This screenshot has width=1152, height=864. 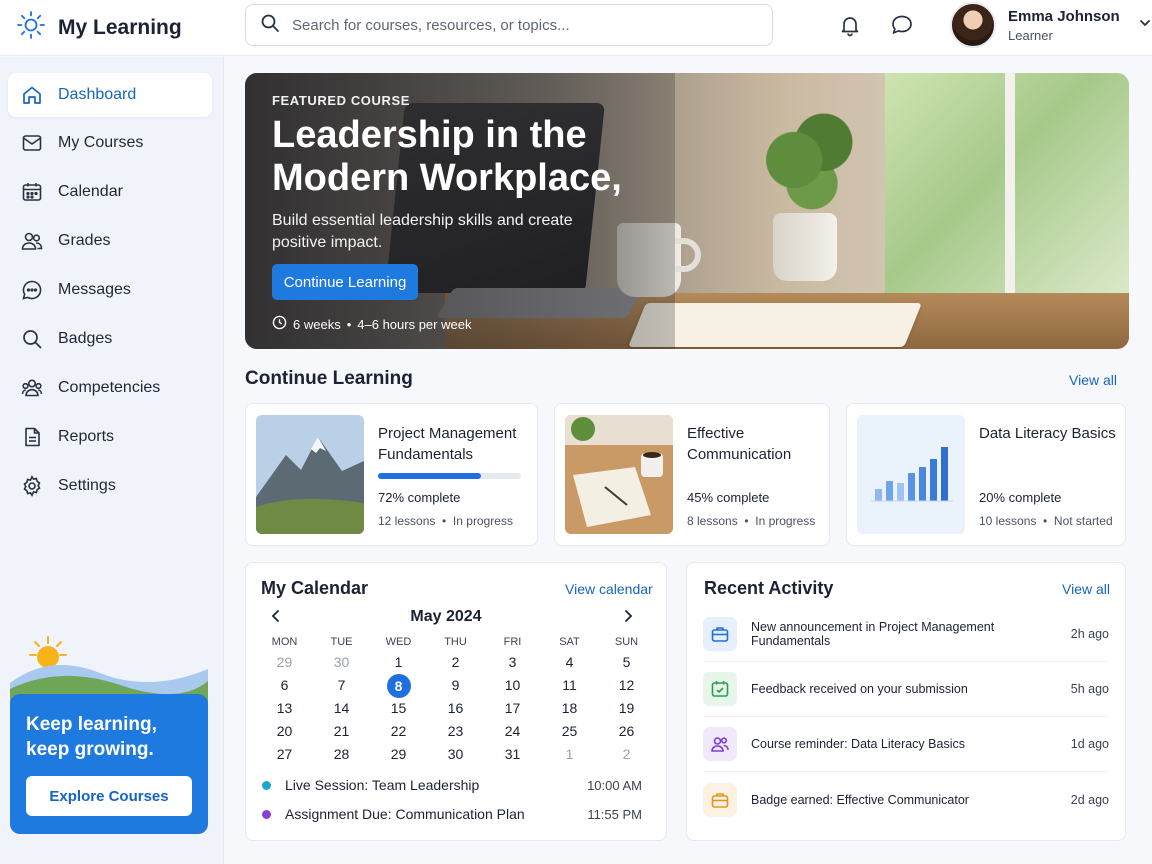 I want to click on course-percent: 72% complete, so click(x=419, y=497).